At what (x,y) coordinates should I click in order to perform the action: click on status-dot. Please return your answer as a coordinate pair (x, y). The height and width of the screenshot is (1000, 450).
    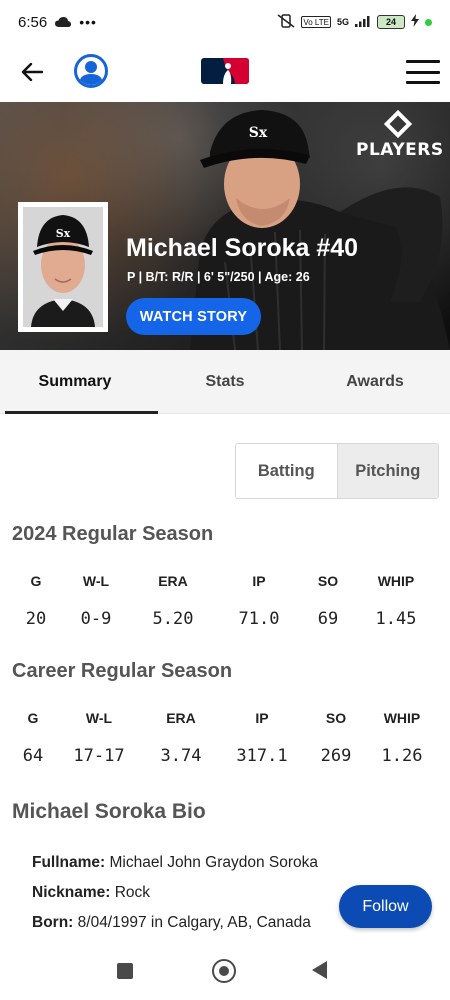
    Looking at the image, I should click on (428, 22).